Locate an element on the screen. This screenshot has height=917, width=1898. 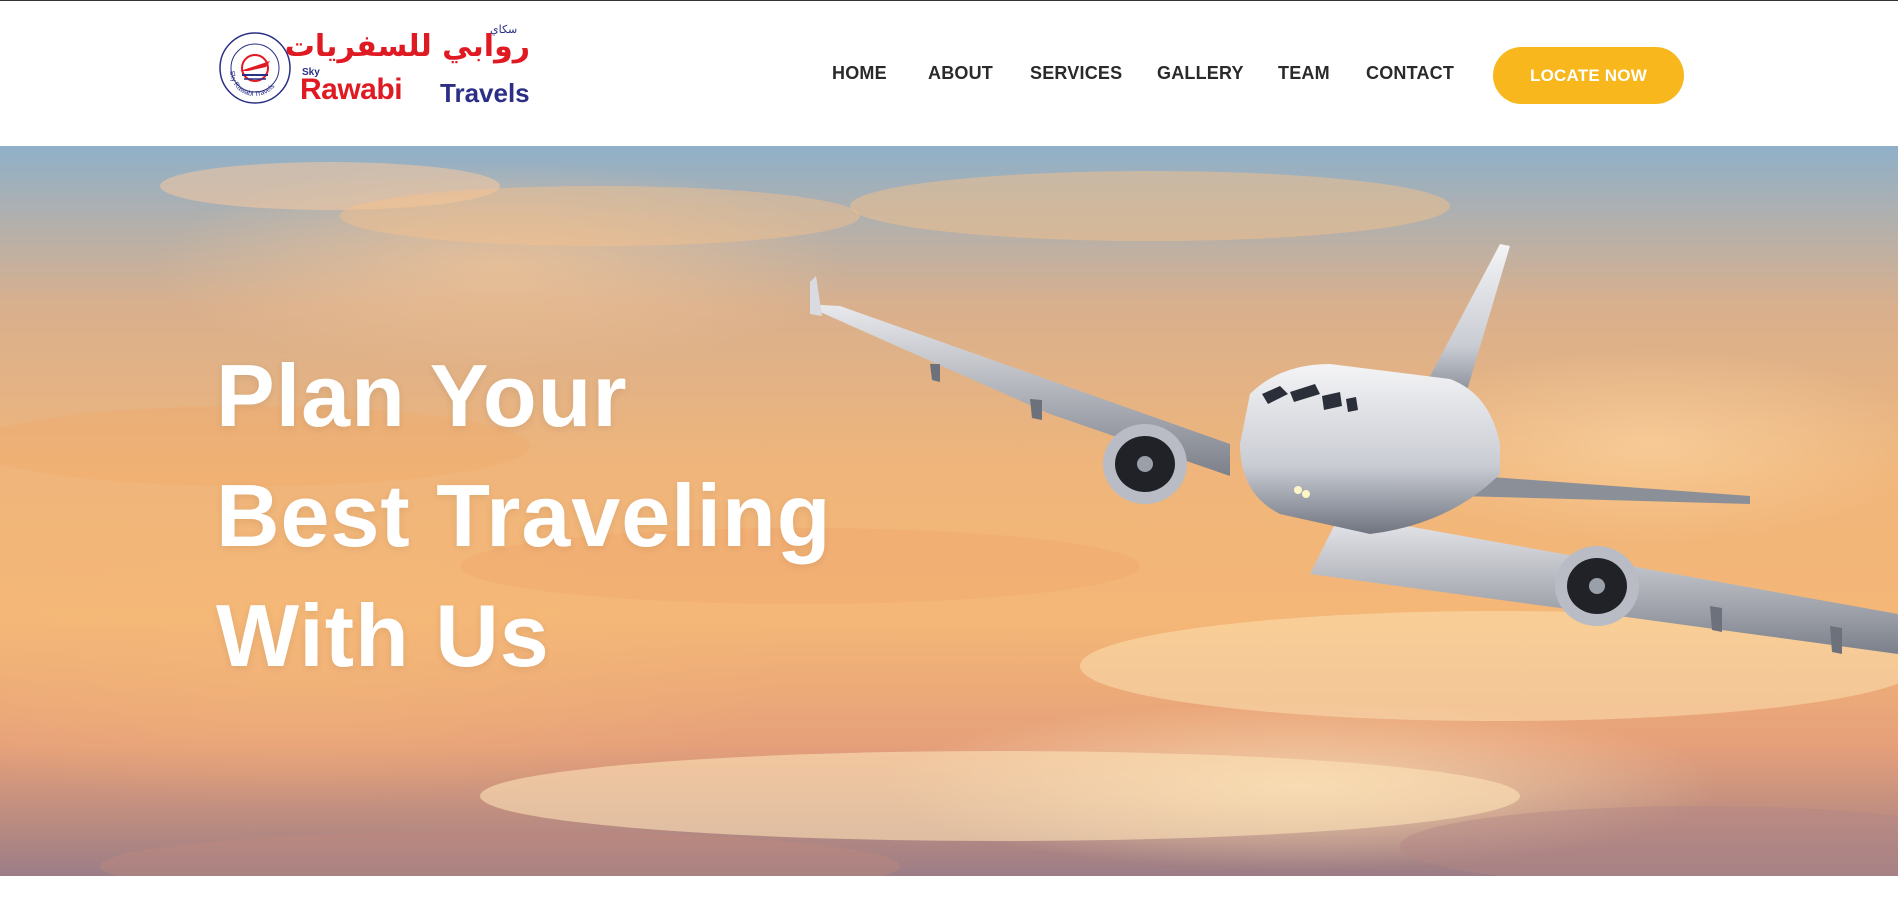
hero-title-line-3: With Us is located at coordinates (383, 635).